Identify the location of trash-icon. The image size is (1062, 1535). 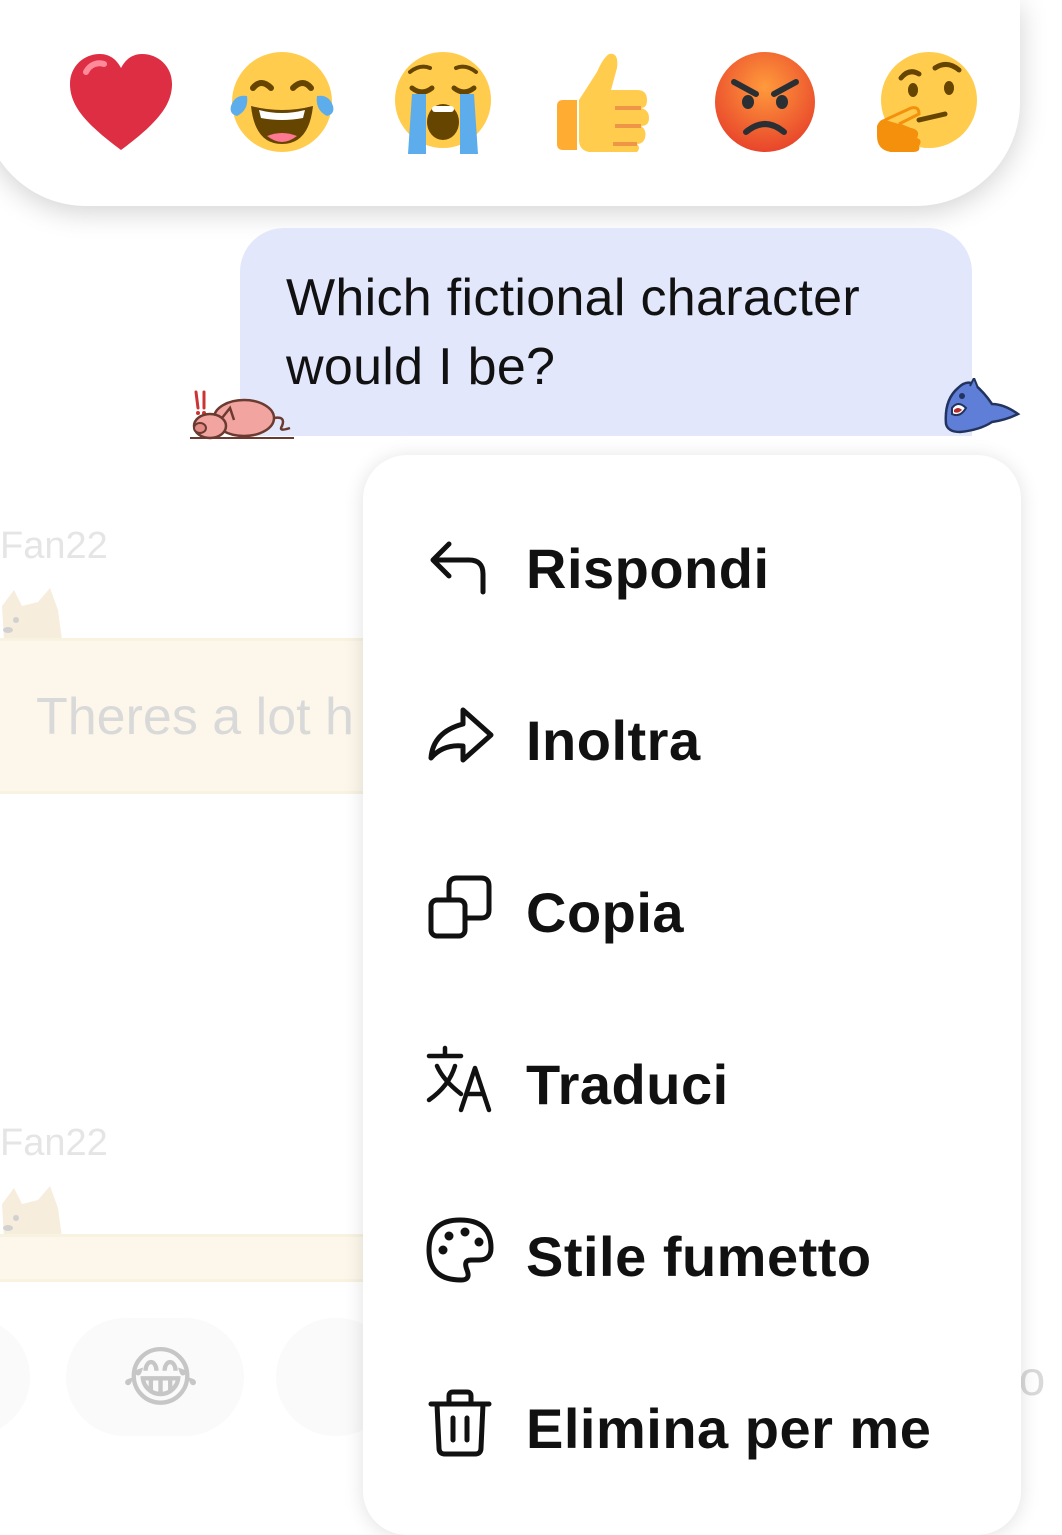
(460, 1423).